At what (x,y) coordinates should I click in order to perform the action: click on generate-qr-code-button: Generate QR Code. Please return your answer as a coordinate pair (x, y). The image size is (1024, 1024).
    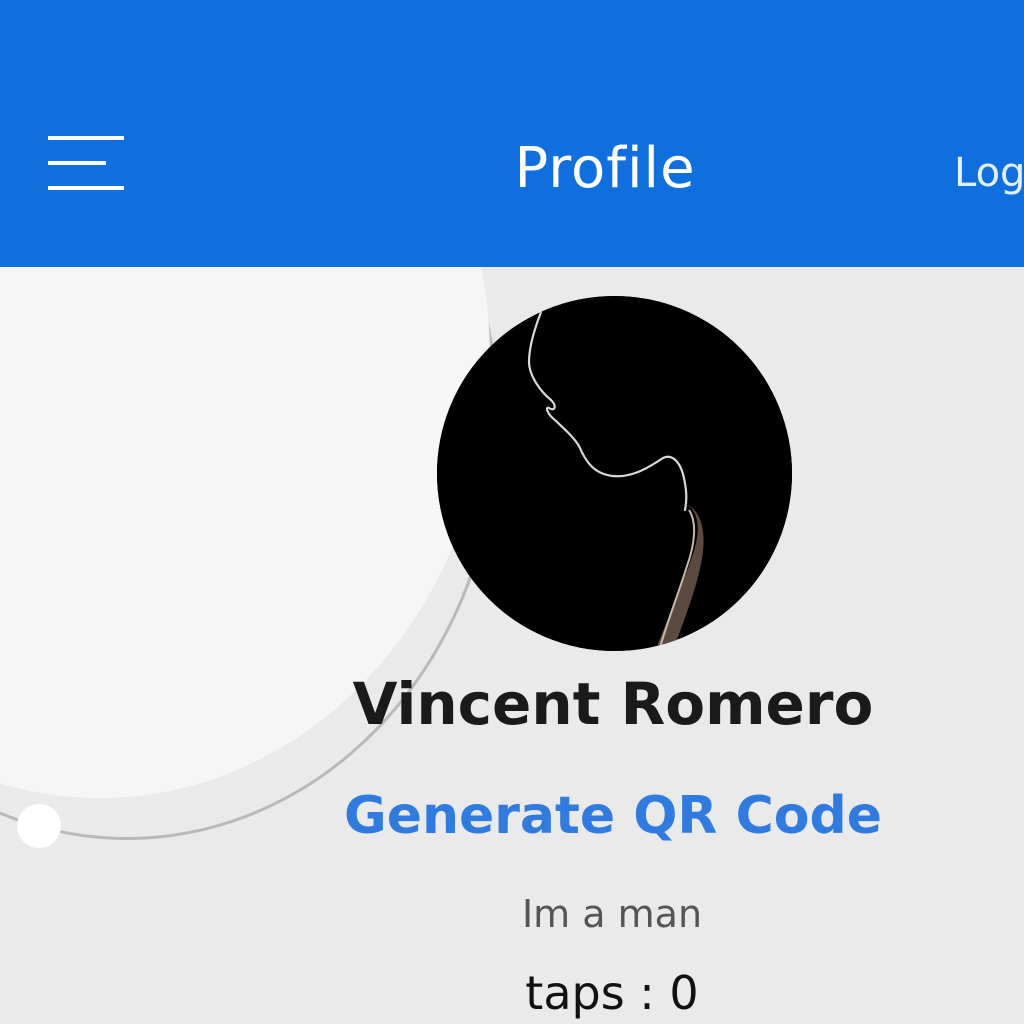
    Looking at the image, I should click on (512, 816).